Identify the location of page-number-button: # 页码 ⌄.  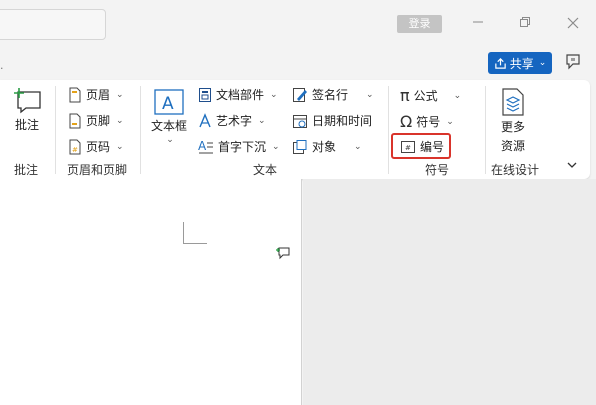
(96, 146).